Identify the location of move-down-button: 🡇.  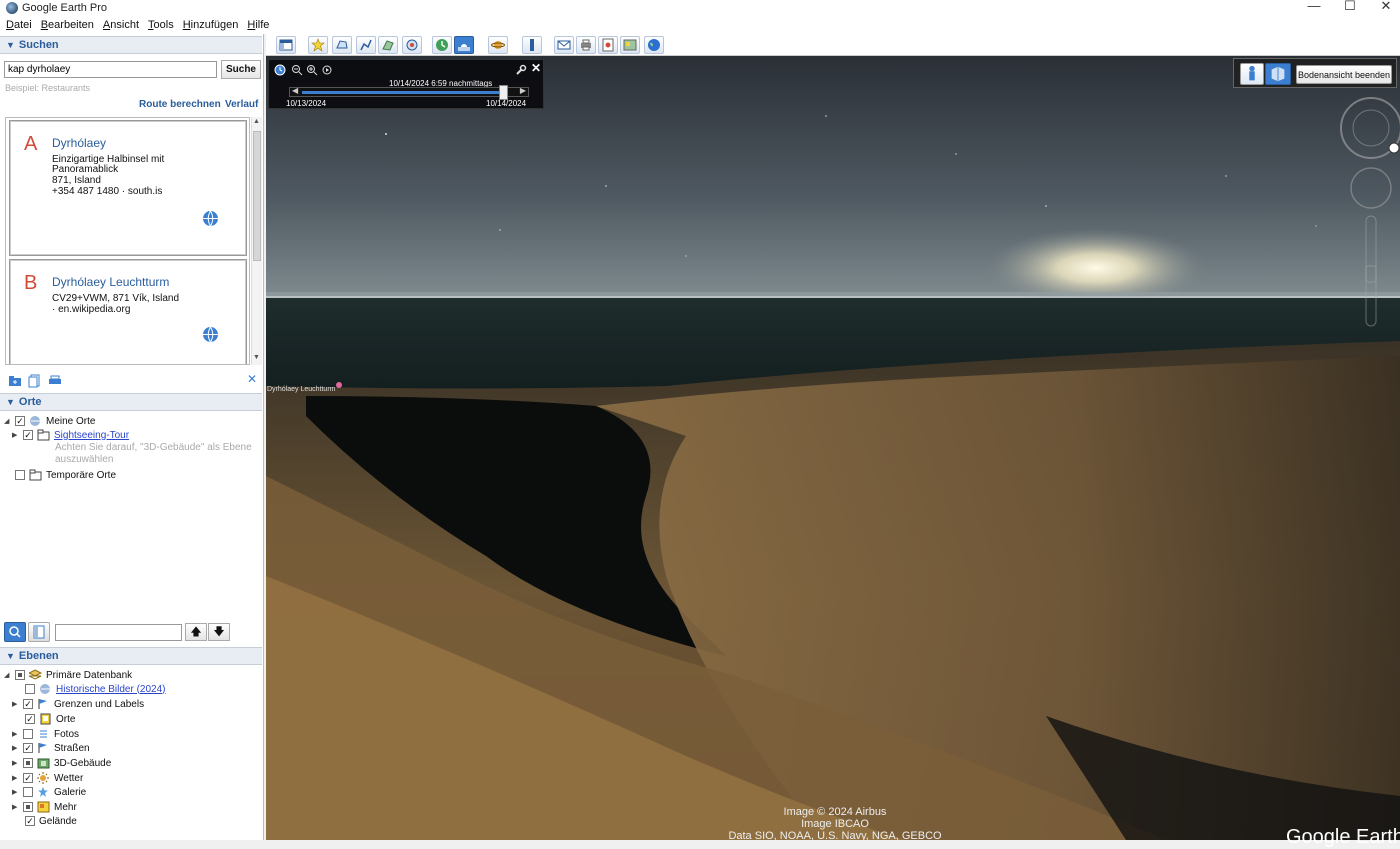
(219, 632).